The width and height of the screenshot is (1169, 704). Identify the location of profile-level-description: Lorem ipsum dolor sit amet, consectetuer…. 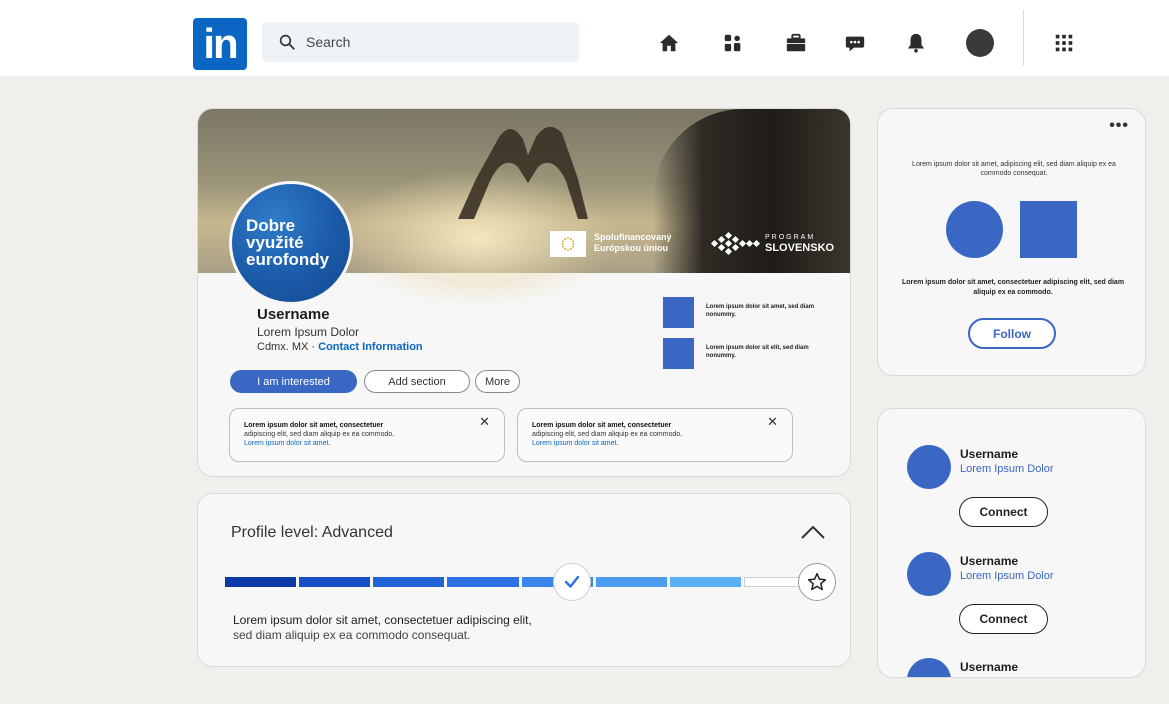
(382, 628).